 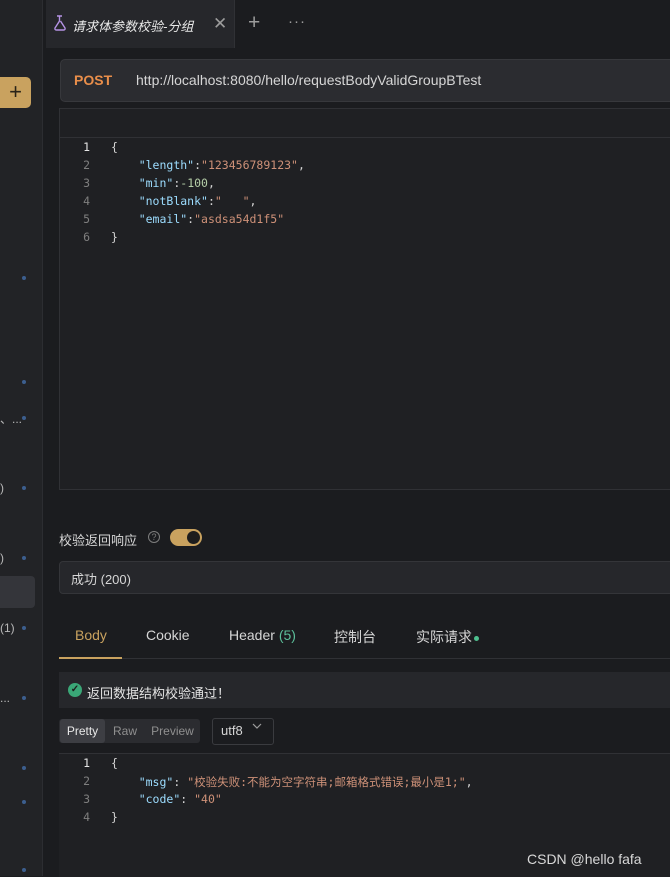 What do you see at coordinates (584, 859) in the screenshot?
I see `watermark: CSDN @hello fafa` at bounding box center [584, 859].